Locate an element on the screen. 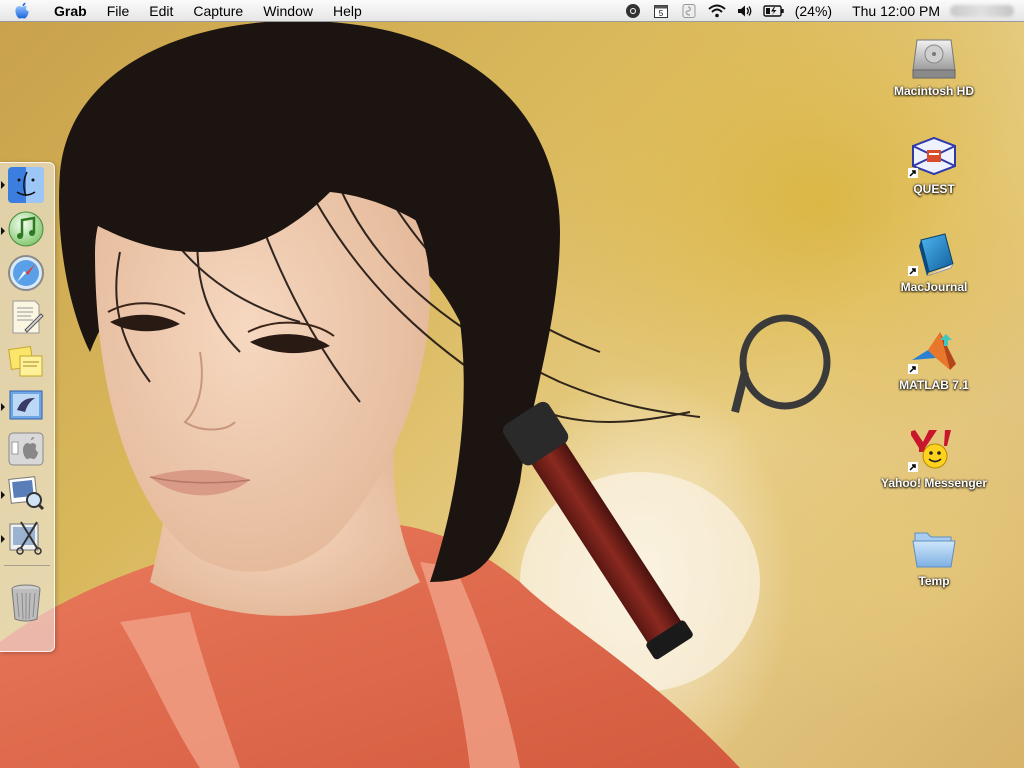  book-icon is located at coordinates (933, 254).